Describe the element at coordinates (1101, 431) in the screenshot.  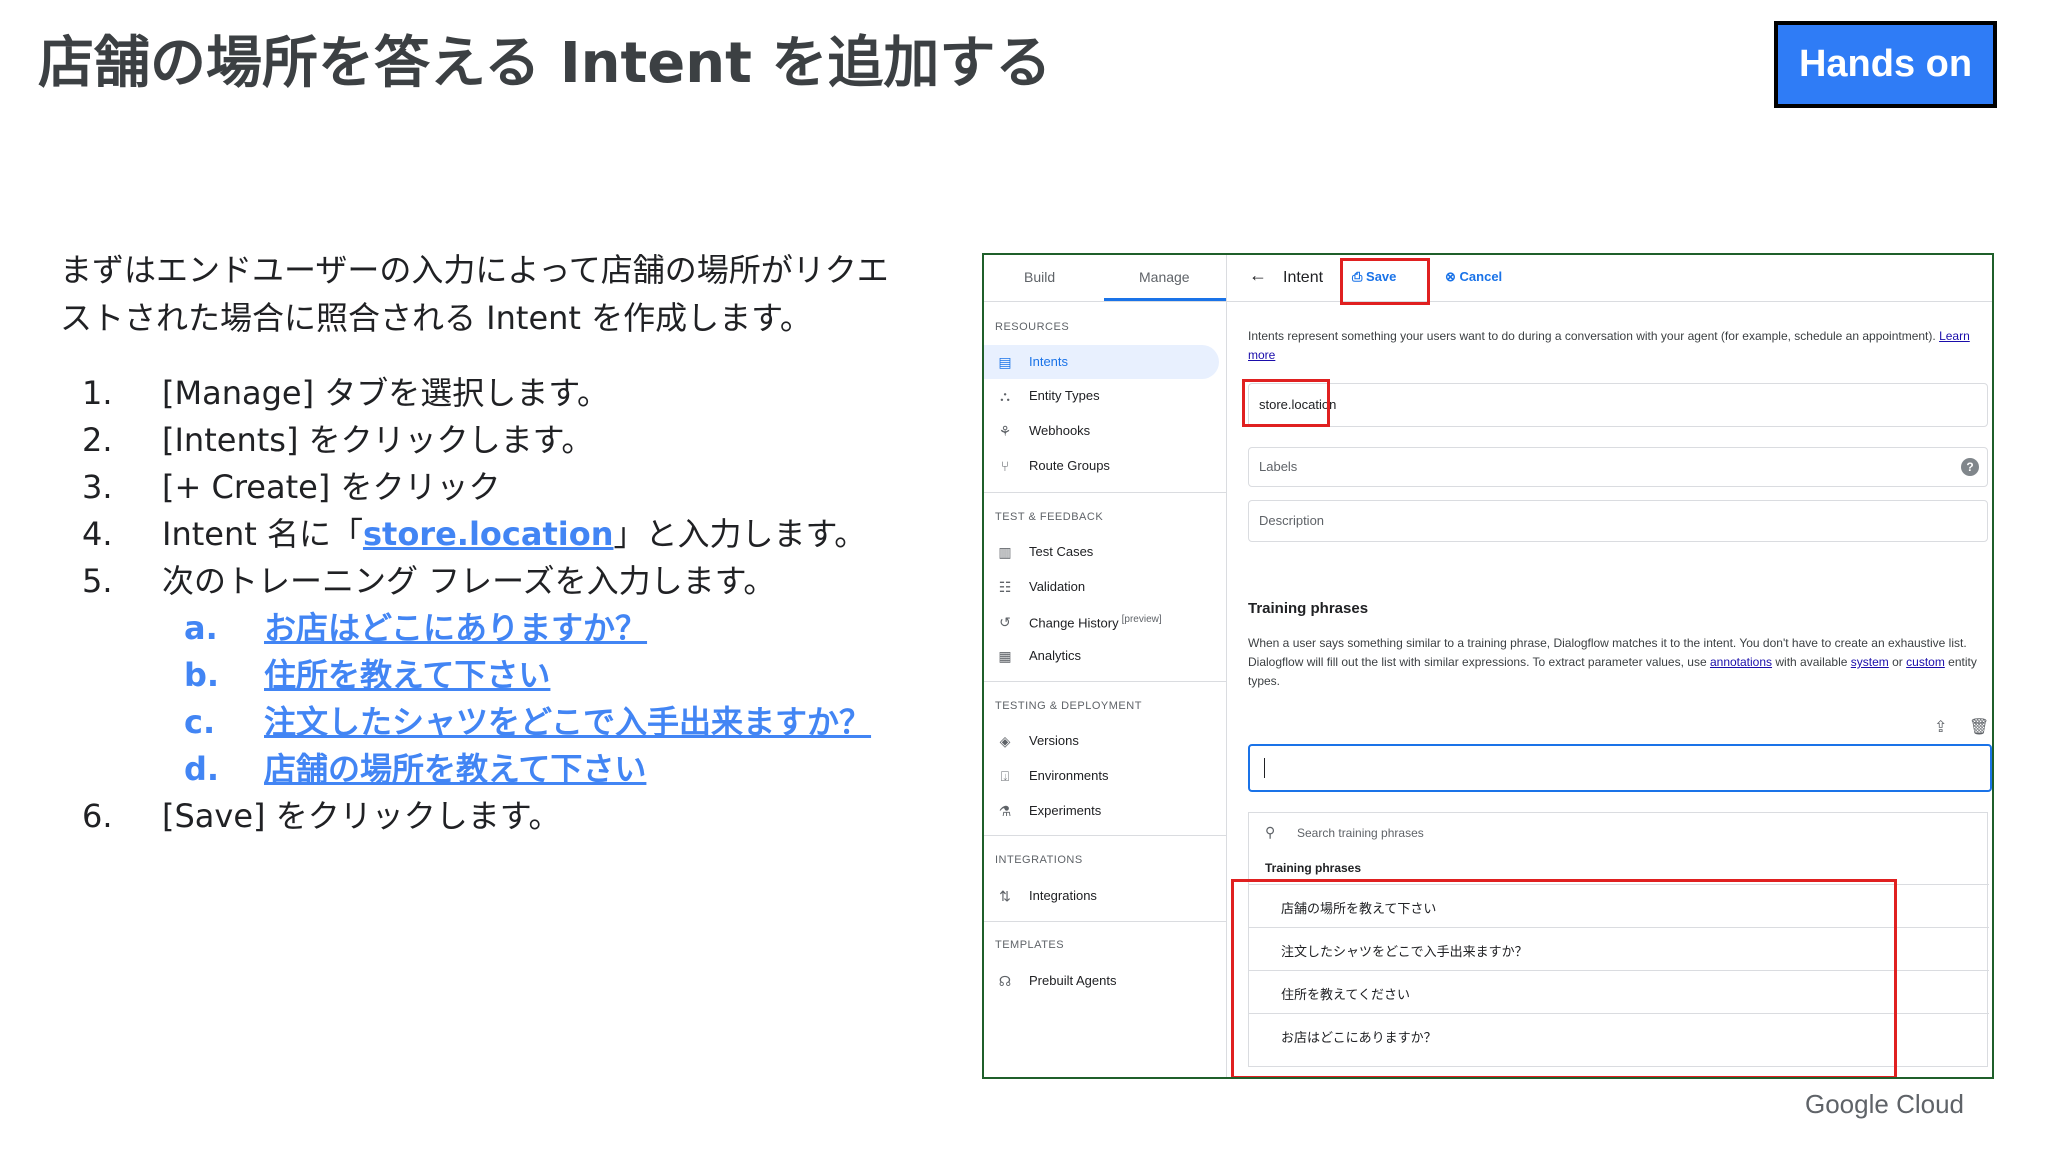
I see `sidebar-item-webhooks: ⚘ Webhooks` at that location.